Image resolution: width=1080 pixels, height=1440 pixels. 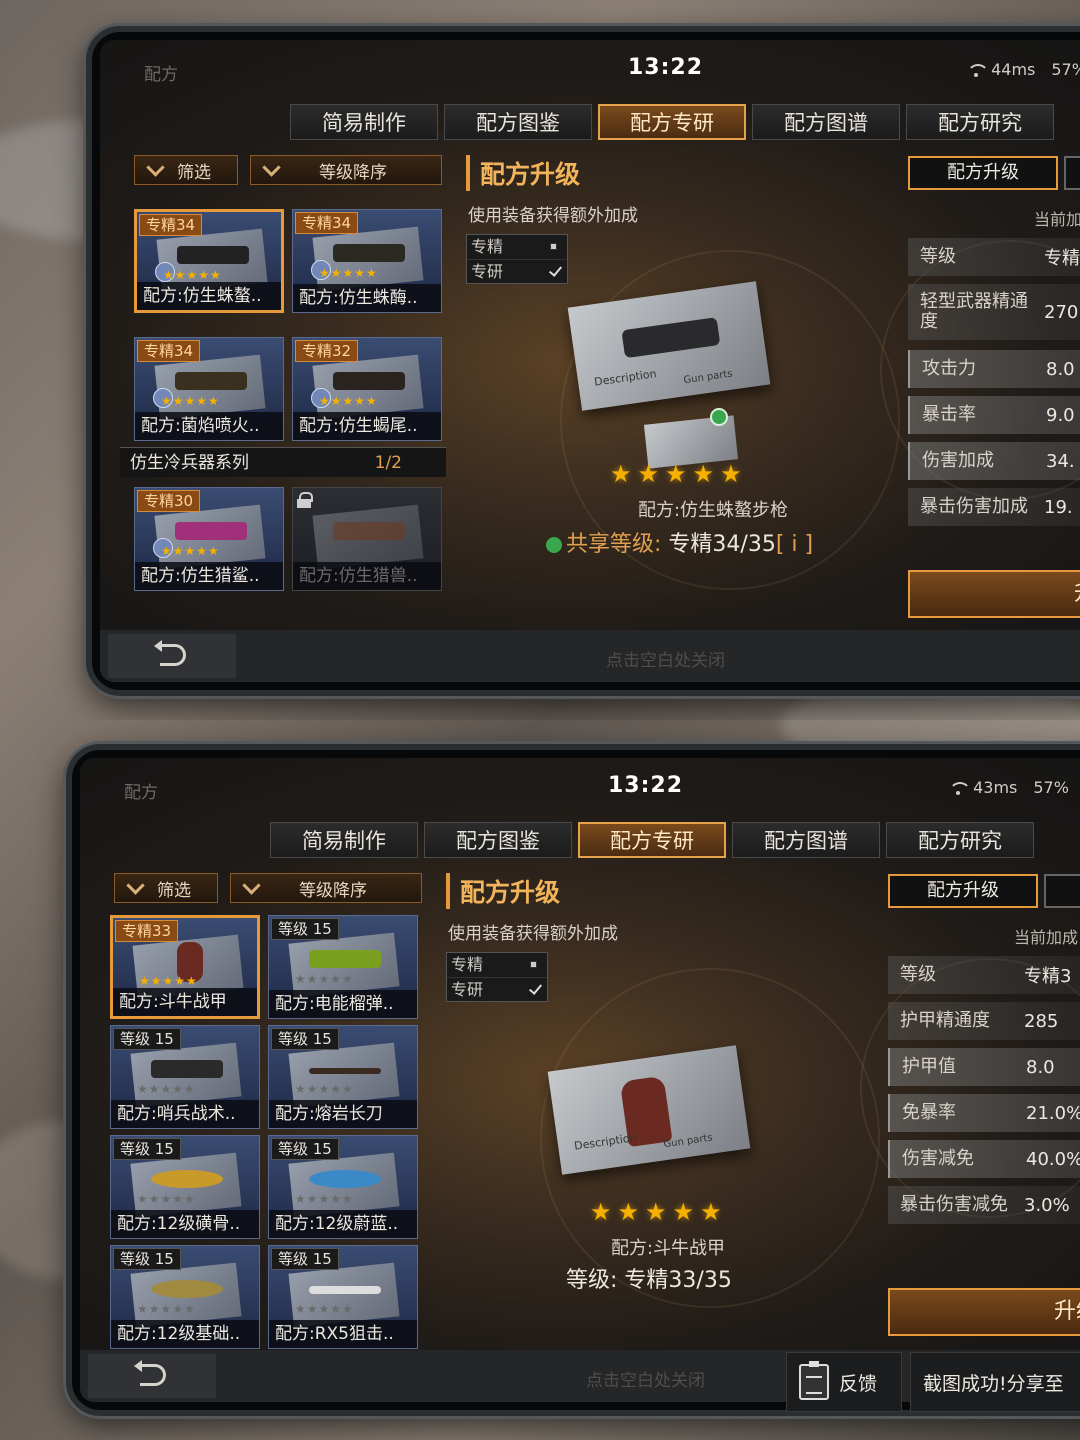 I want to click on main-tabs: 简易制作 配方图鉴 配方专研 配方图谱 配方研究, so click(x=672, y=122).